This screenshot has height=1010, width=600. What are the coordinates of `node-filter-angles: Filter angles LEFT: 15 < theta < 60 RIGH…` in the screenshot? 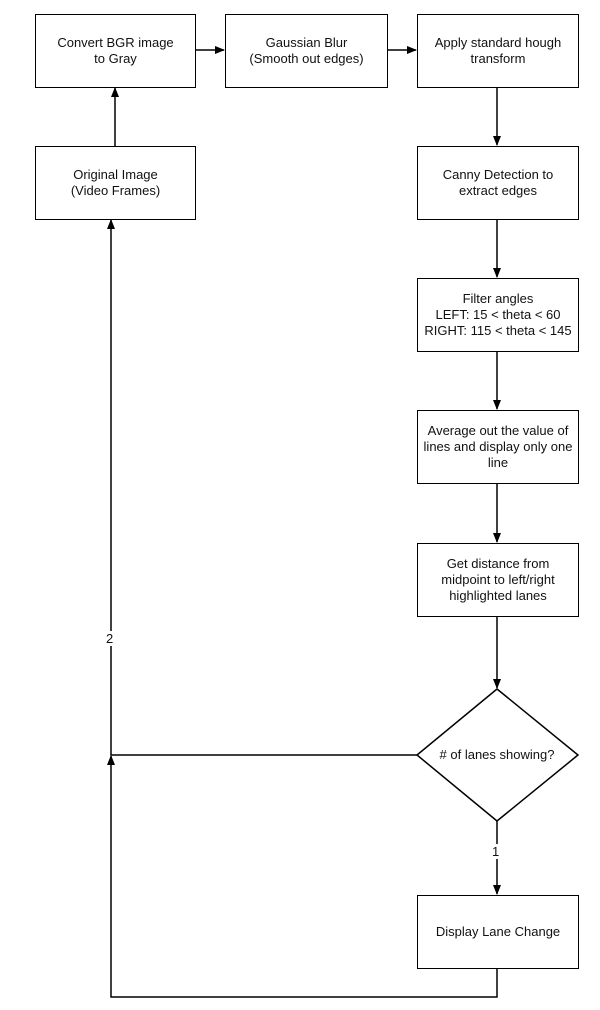 It's located at (498, 315).